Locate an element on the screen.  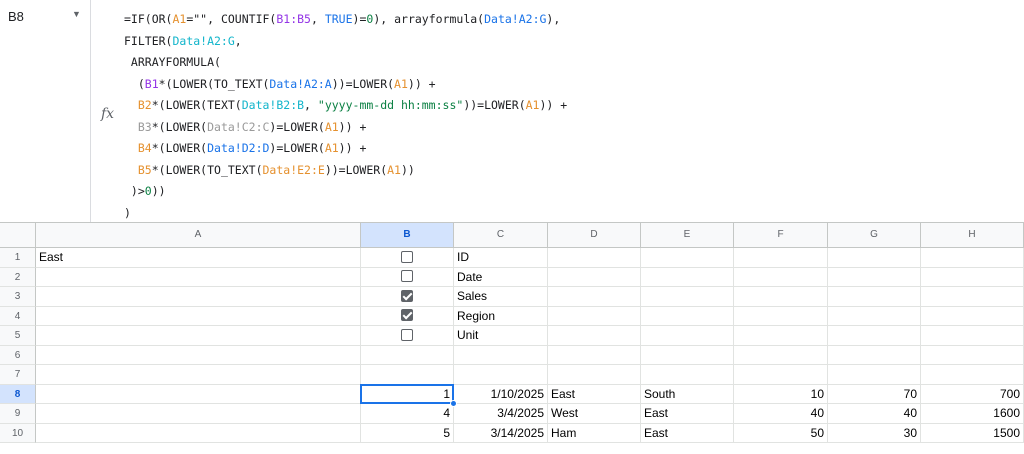
cell-h5 is located at coordinates (972, 336).